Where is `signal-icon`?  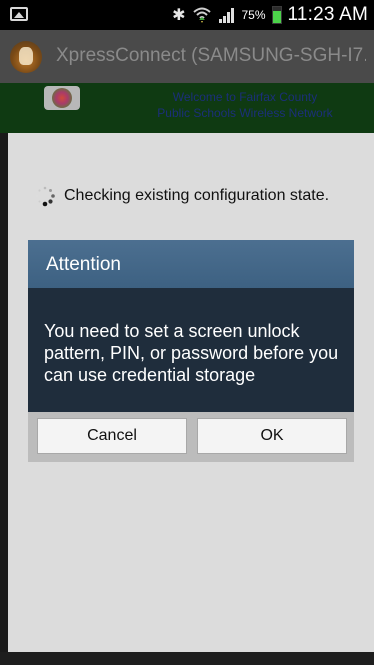 signal-icon is located at coordinates (227, 15).